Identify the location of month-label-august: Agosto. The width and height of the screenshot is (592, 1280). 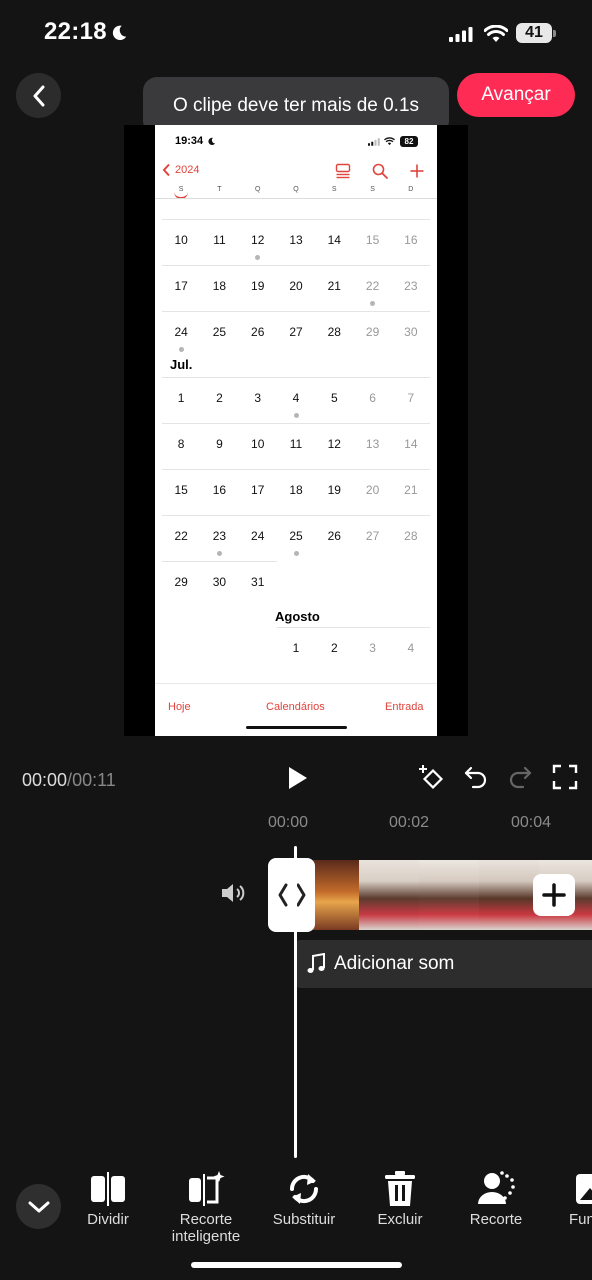
(297, 616).